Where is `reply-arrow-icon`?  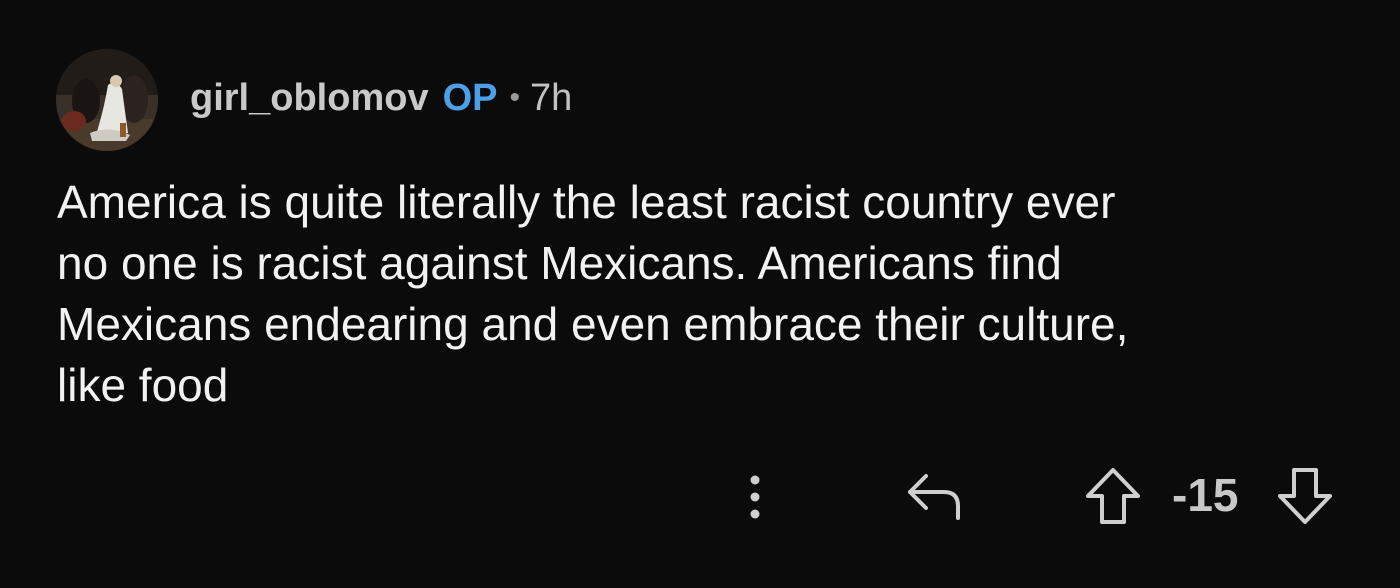
reply-arrow-icon is located at coordinates (934, 497).